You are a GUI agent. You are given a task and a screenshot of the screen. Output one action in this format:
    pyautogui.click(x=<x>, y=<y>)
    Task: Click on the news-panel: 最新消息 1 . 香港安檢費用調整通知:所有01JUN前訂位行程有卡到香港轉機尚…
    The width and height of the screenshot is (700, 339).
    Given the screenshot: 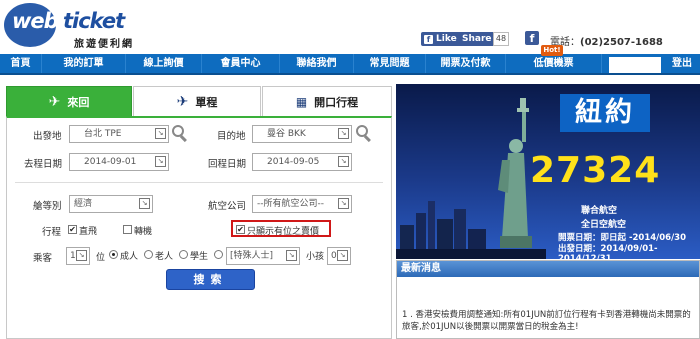 What is the action you would take?
    pyautogui.click(x=548, y=299)
    